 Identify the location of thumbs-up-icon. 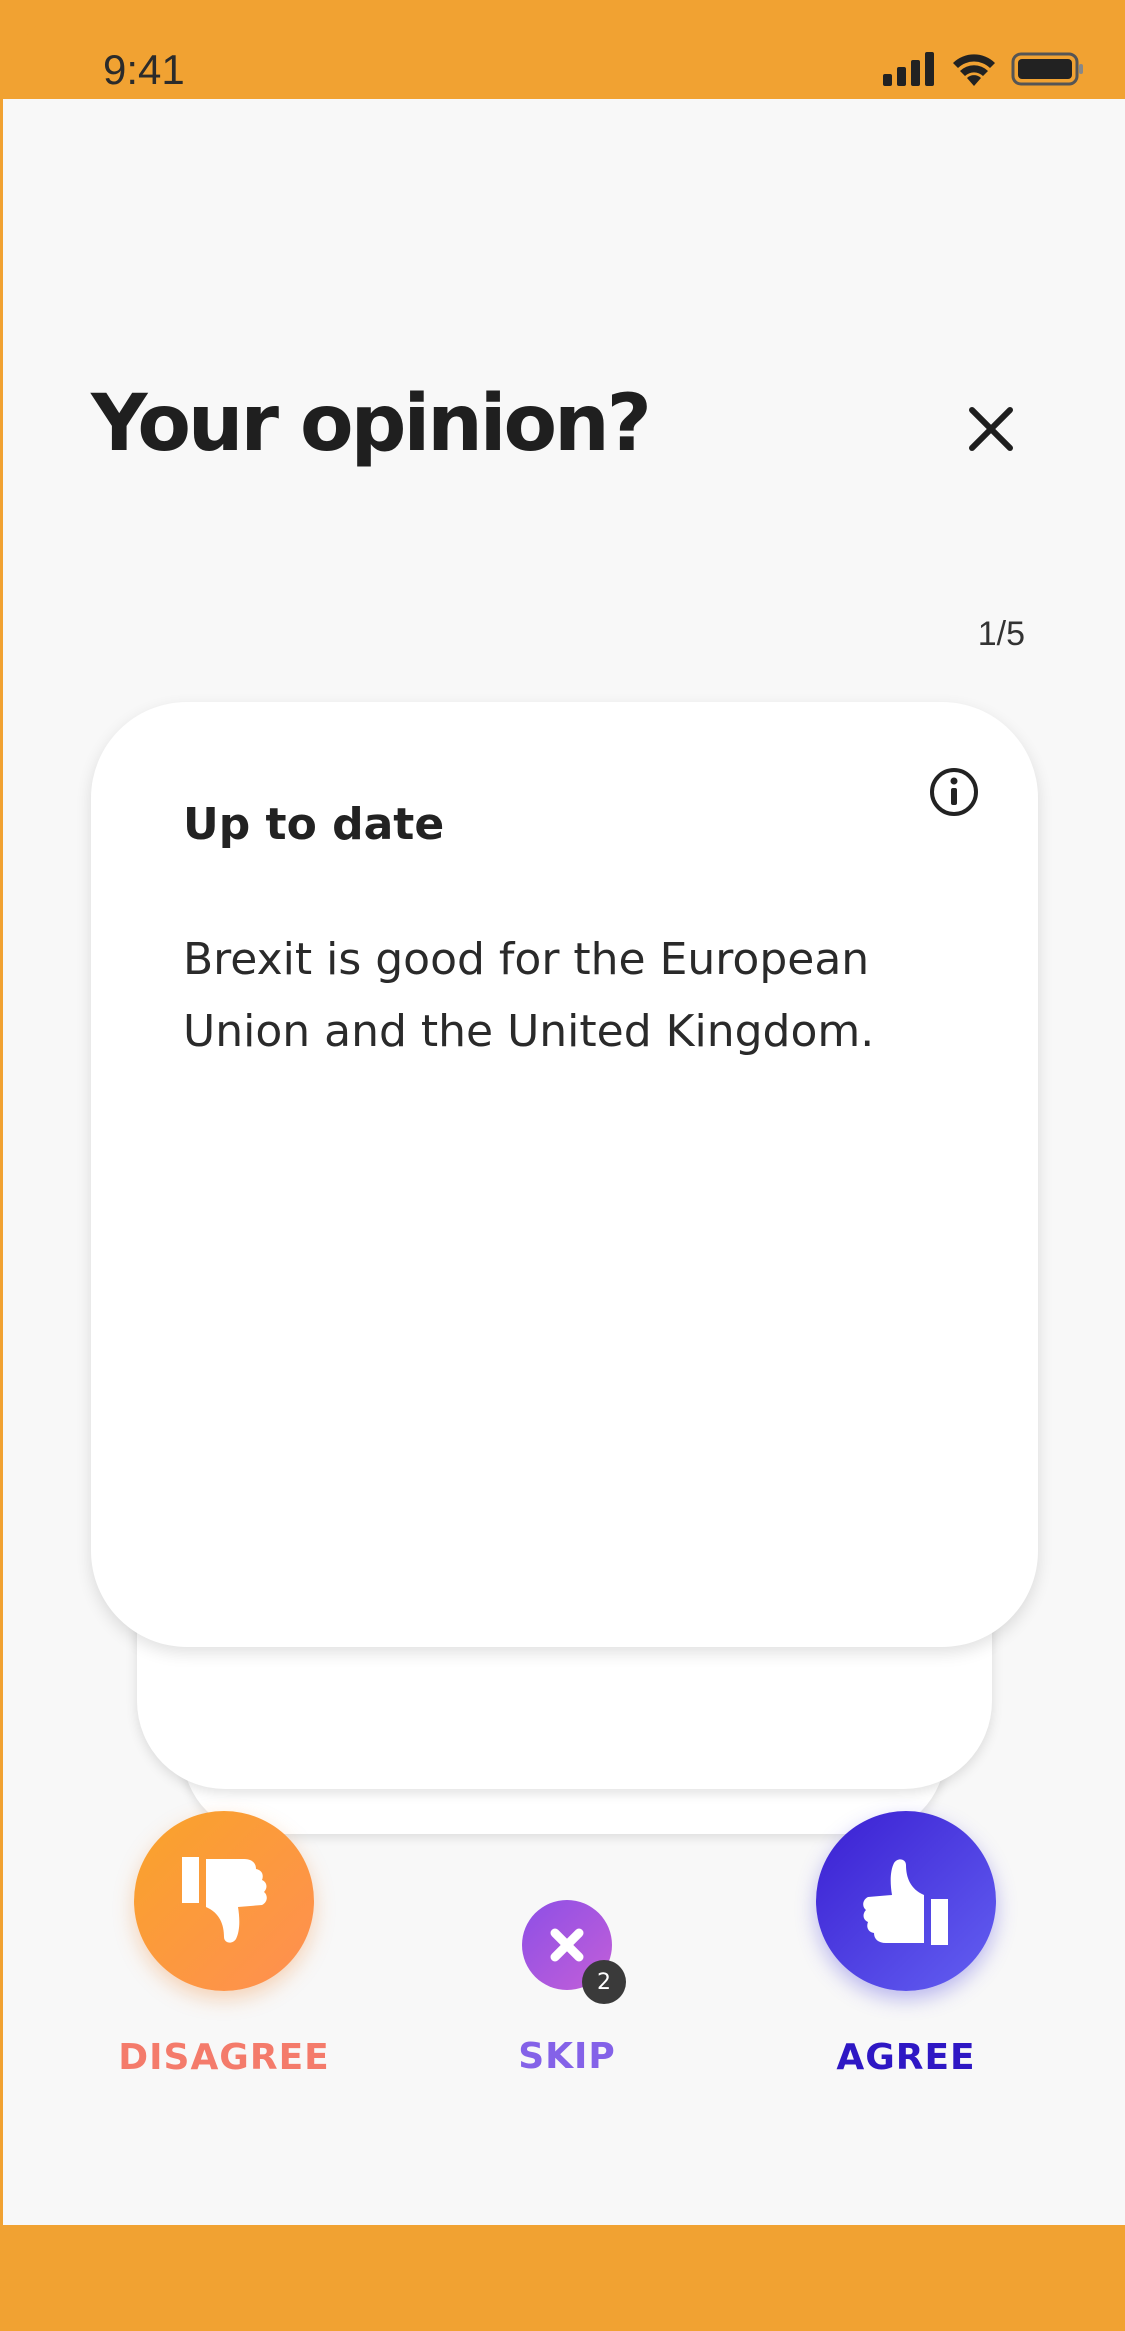
(905, 1902).